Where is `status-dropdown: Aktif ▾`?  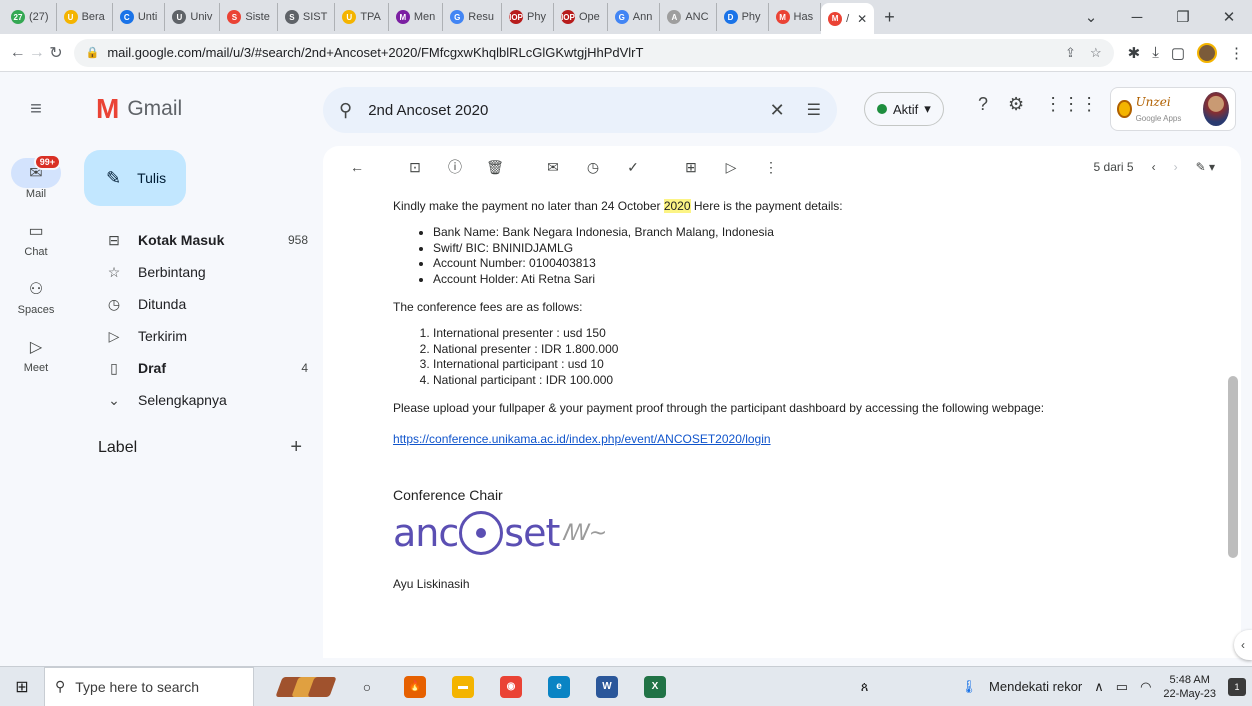 status-dropdown: Aktif ▾ is located at coordinates (904, 109).